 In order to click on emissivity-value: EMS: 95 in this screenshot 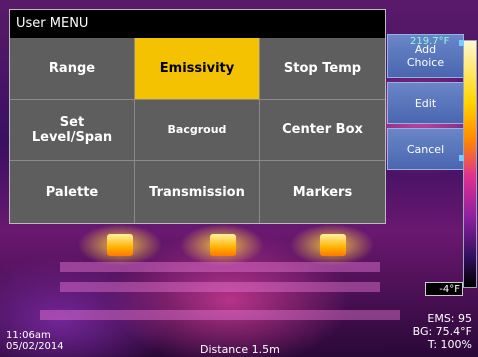, I will do `click(449, 318)`.